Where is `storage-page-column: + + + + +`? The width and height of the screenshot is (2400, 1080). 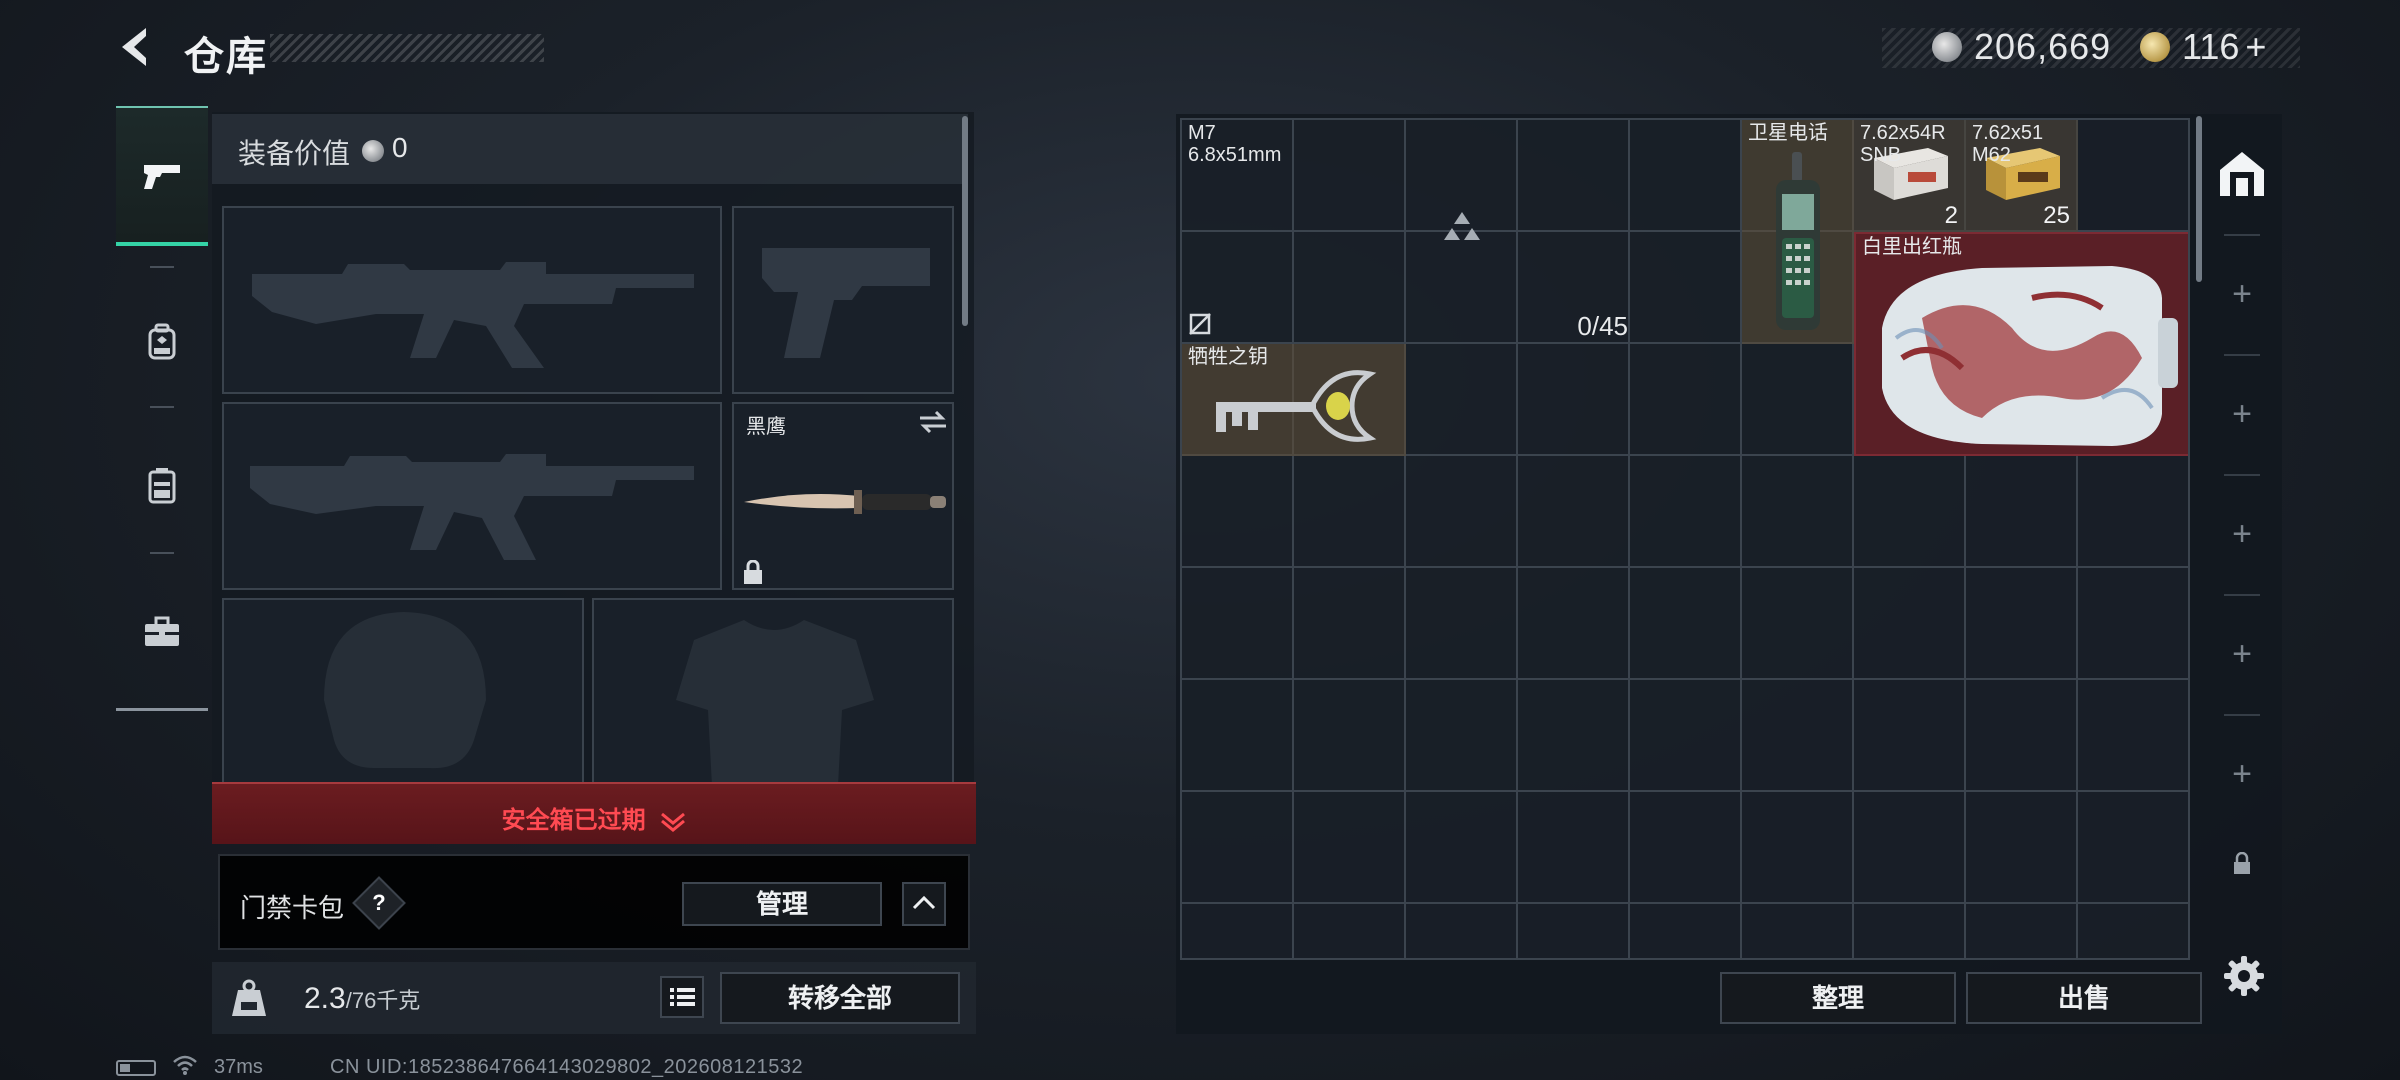 storage-page-column: + + + + + is located at coordinates (2242, 535).